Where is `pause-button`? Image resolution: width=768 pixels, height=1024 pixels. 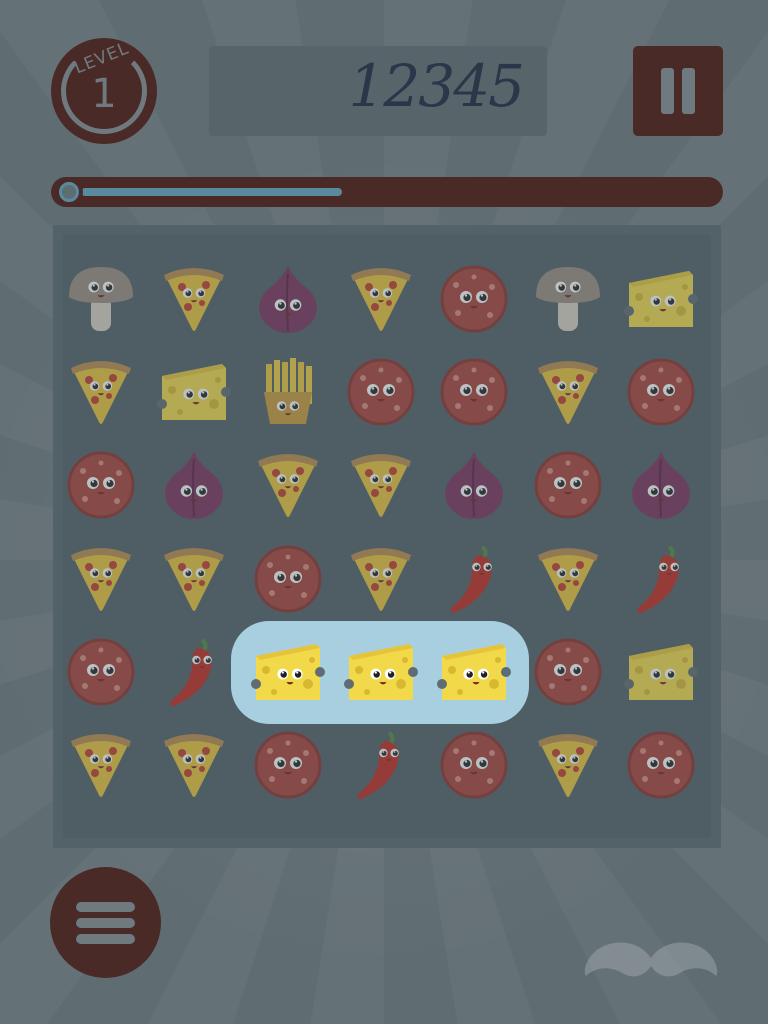
pause-button is located at coordinates (678, 91).